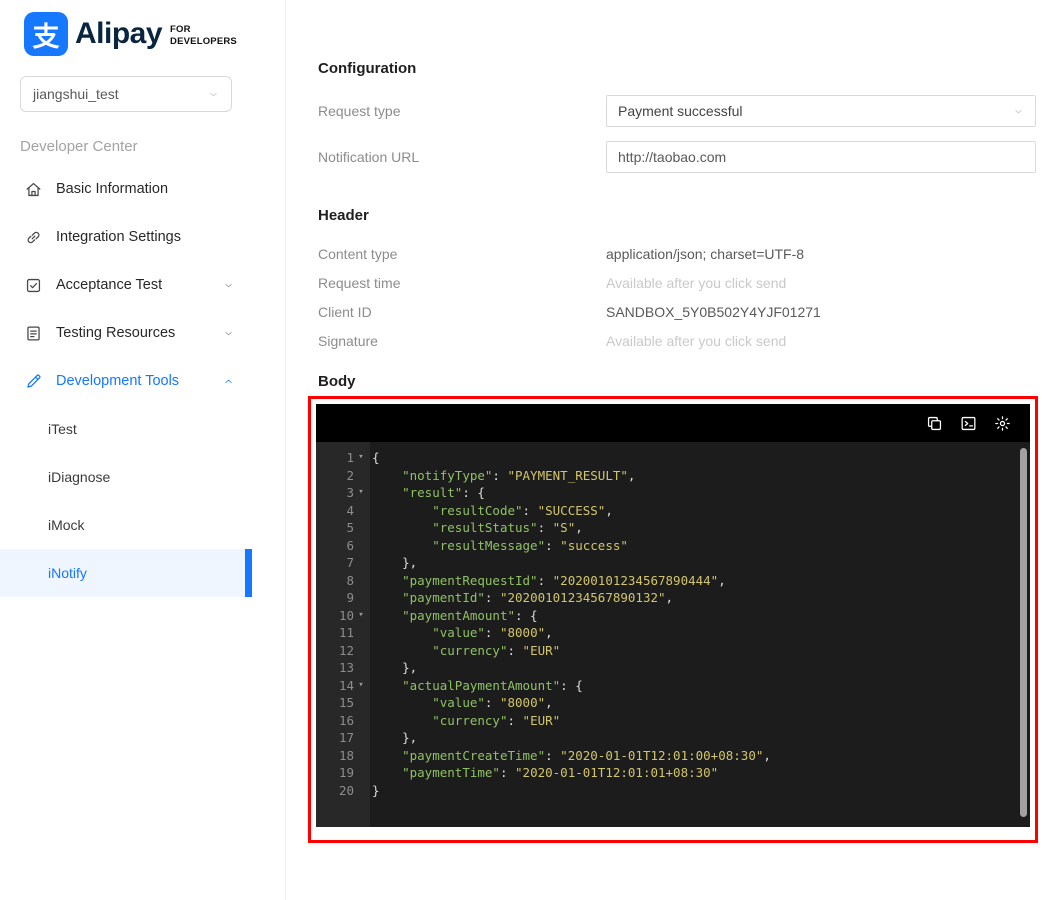 The height and width of the screenshot is (900, 1060). What do you see at coordinates (126, 381) in the screenshot?
I see `sidebar-item-development-tools: Development Tools` at bounding box center [126, 381].